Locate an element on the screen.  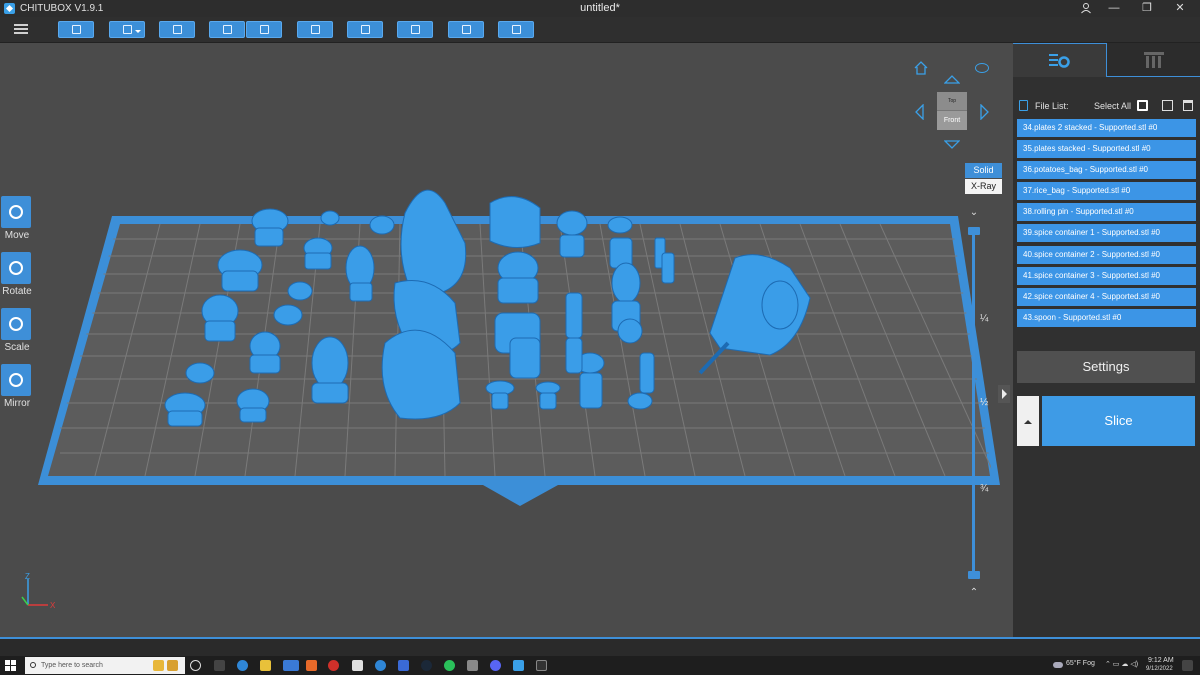
view-down-arrow-icon is located at coordinates (952, 145).